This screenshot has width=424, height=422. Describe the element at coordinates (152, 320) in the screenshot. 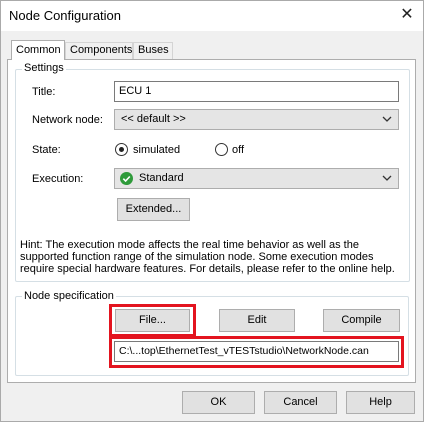

I see `file-button-highlight` at that location.